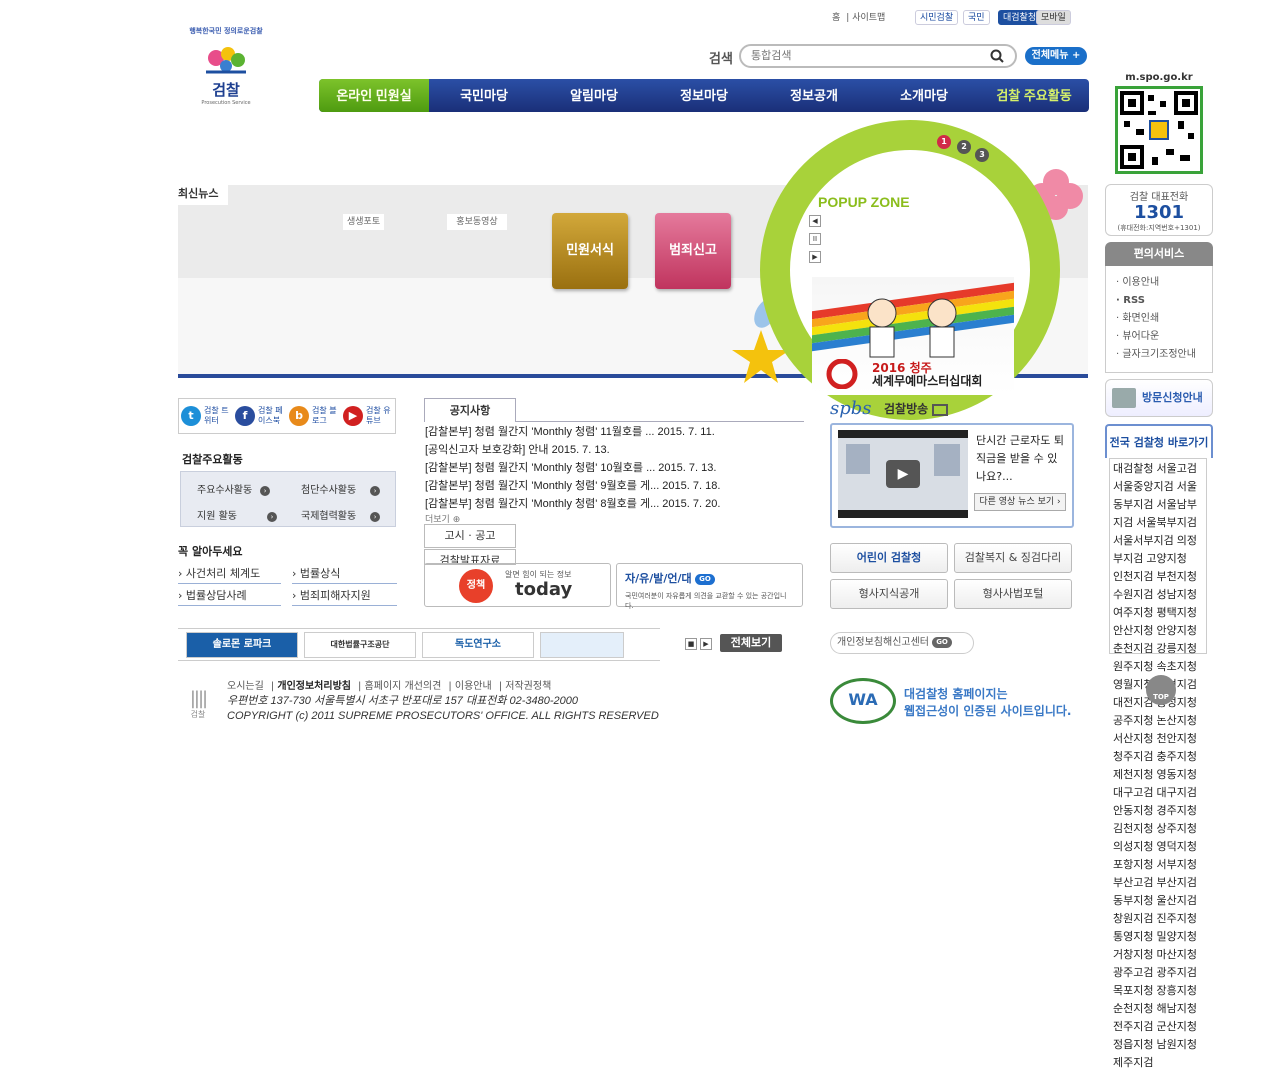 The height and width of the screenshot is (1073, 1266). I want to click on tab-notice: 공지사항, so click(470, 410).